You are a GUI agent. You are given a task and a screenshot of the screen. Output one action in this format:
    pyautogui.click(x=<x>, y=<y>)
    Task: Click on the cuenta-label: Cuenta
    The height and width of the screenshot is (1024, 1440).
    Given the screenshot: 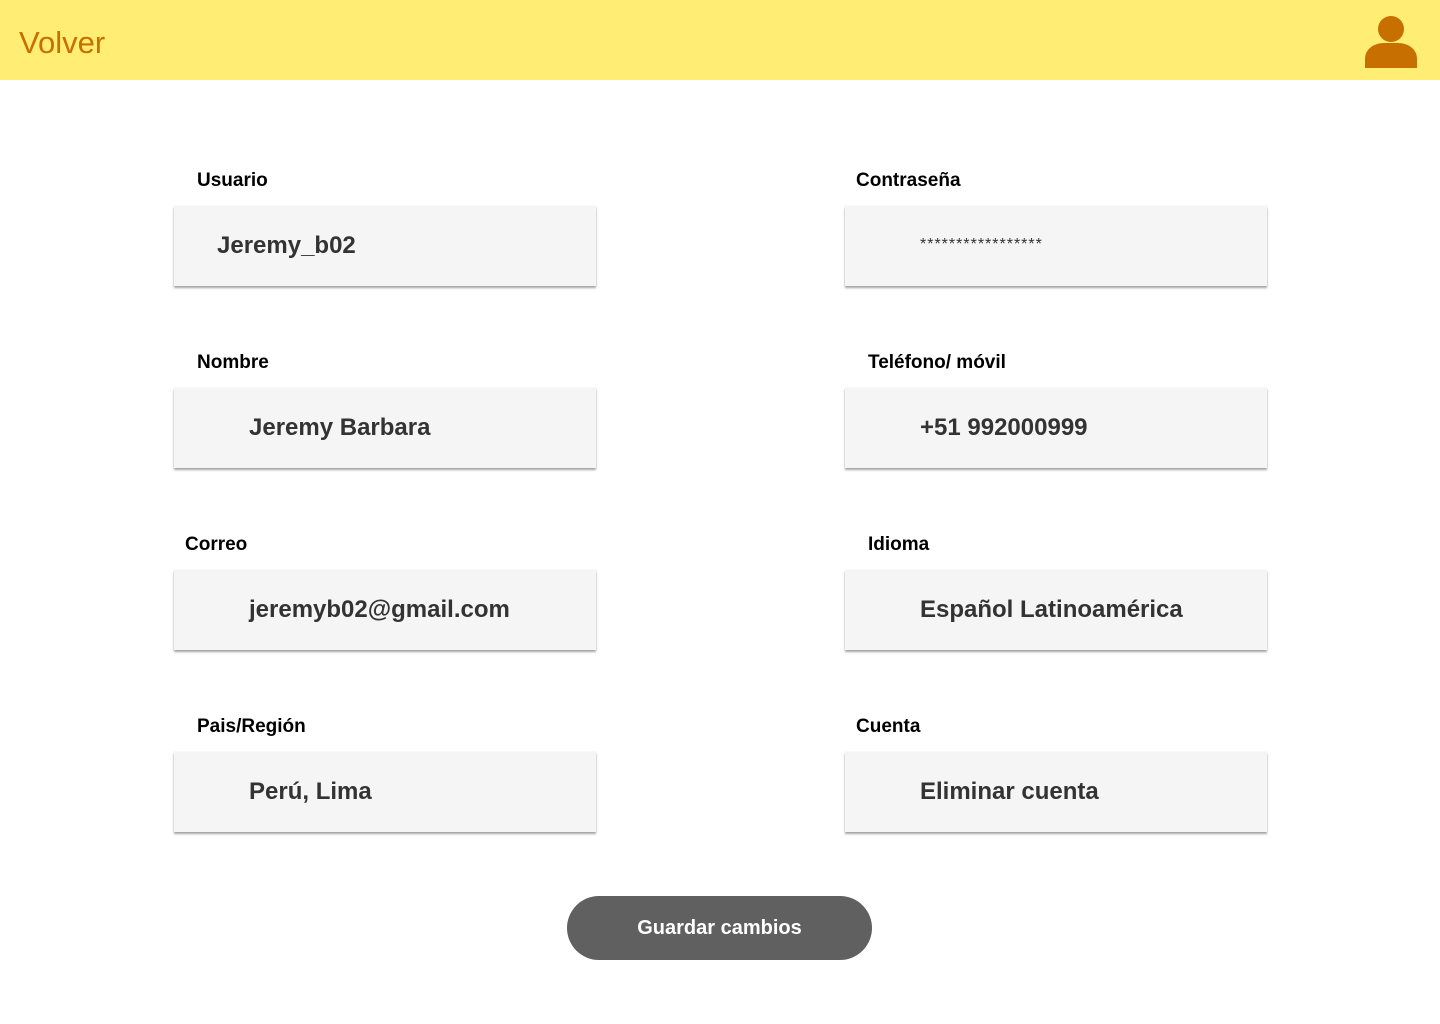 What is the action you would take?
    pyautogui.click(x=888, y=726)
    